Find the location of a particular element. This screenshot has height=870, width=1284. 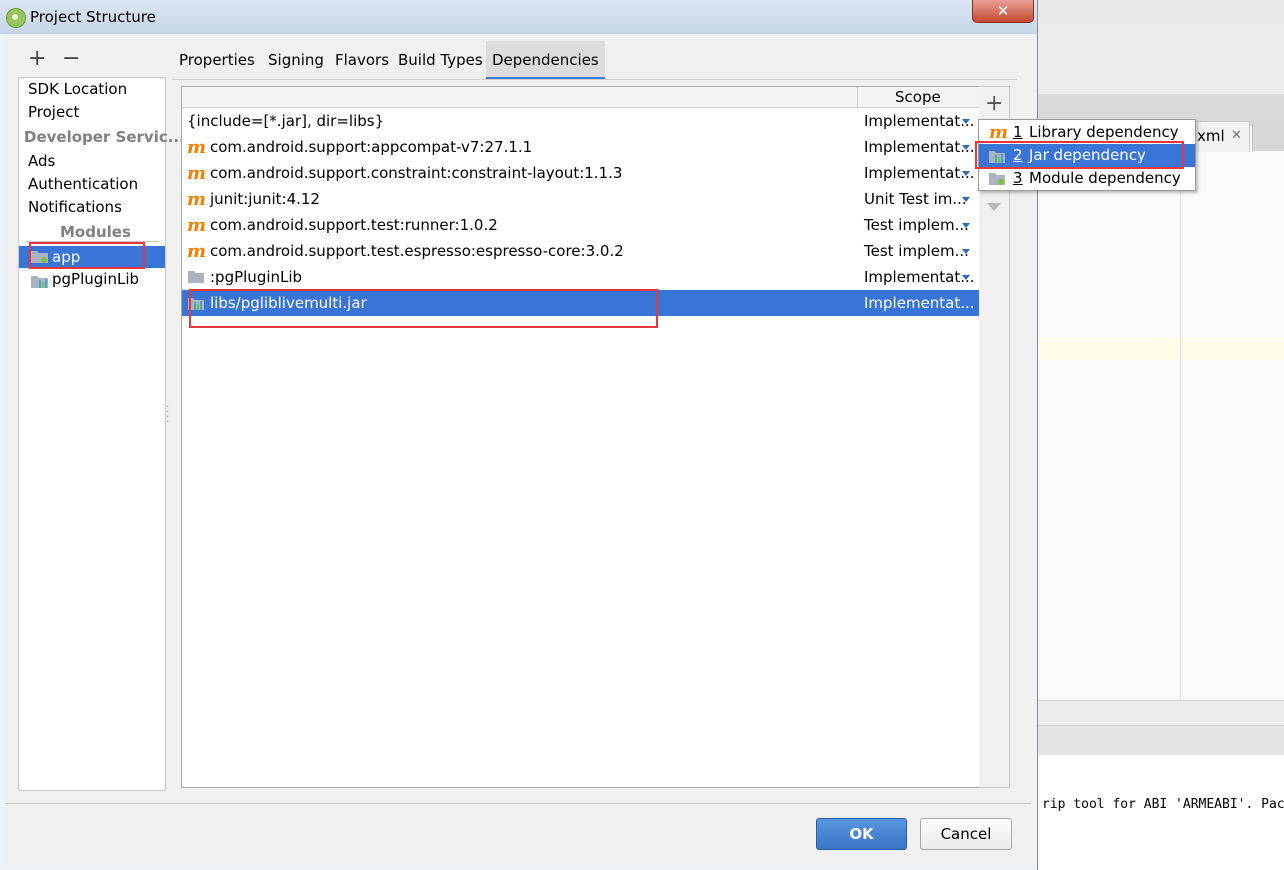

footer-divider is located at coordinates (518, 803).